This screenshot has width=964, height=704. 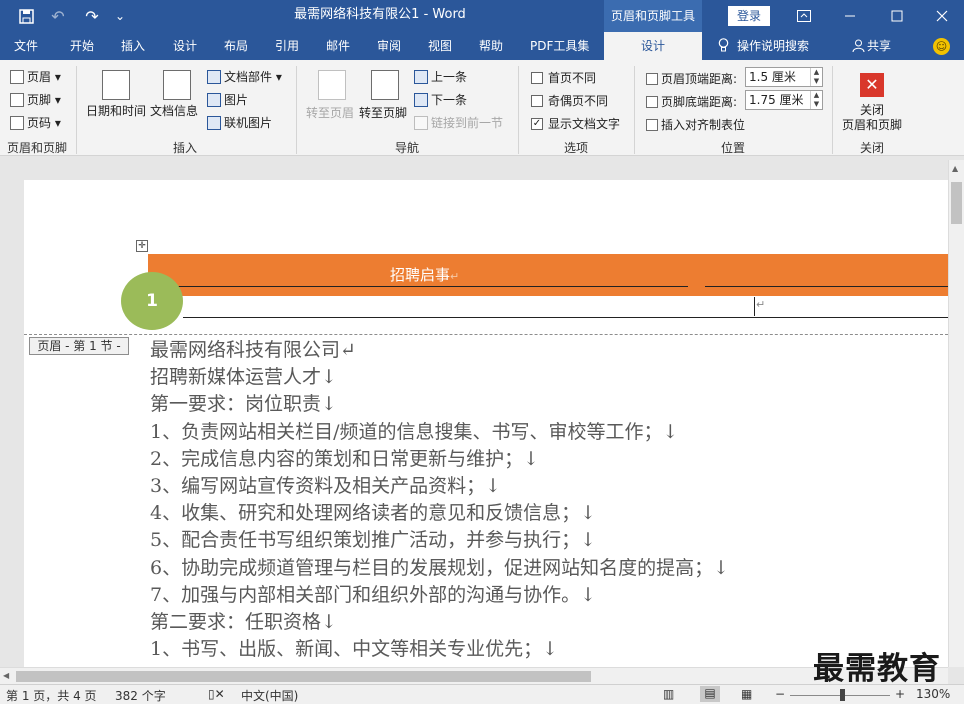 I want to click on table-move-handle-icon: ✛, so click(x=142, y=246).